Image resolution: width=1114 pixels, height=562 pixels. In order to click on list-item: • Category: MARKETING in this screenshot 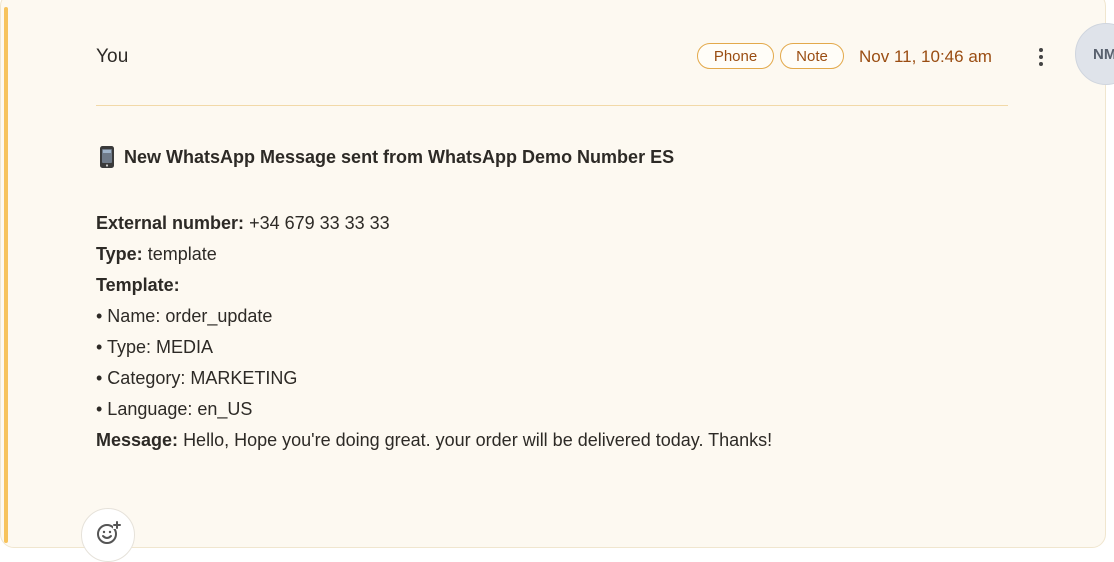, I will do `click(197, 378)`.